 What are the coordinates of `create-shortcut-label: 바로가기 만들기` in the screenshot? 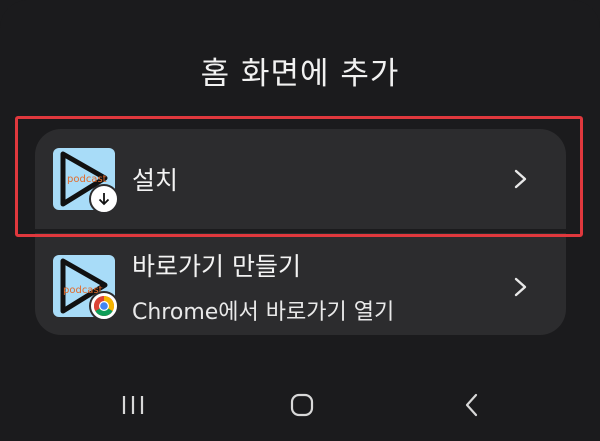 It's located at (216, 266).